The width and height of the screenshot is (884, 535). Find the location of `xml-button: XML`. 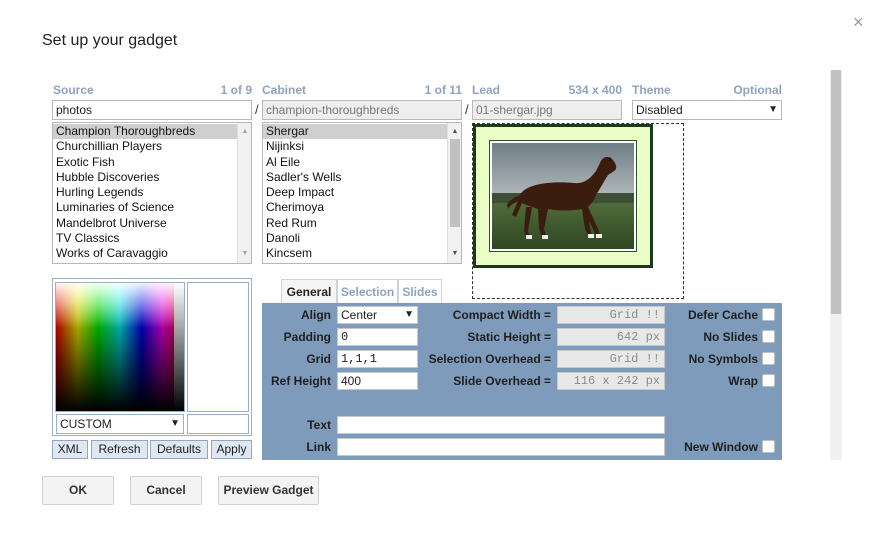

xml-button: XML is located at coordinates (70, 449).